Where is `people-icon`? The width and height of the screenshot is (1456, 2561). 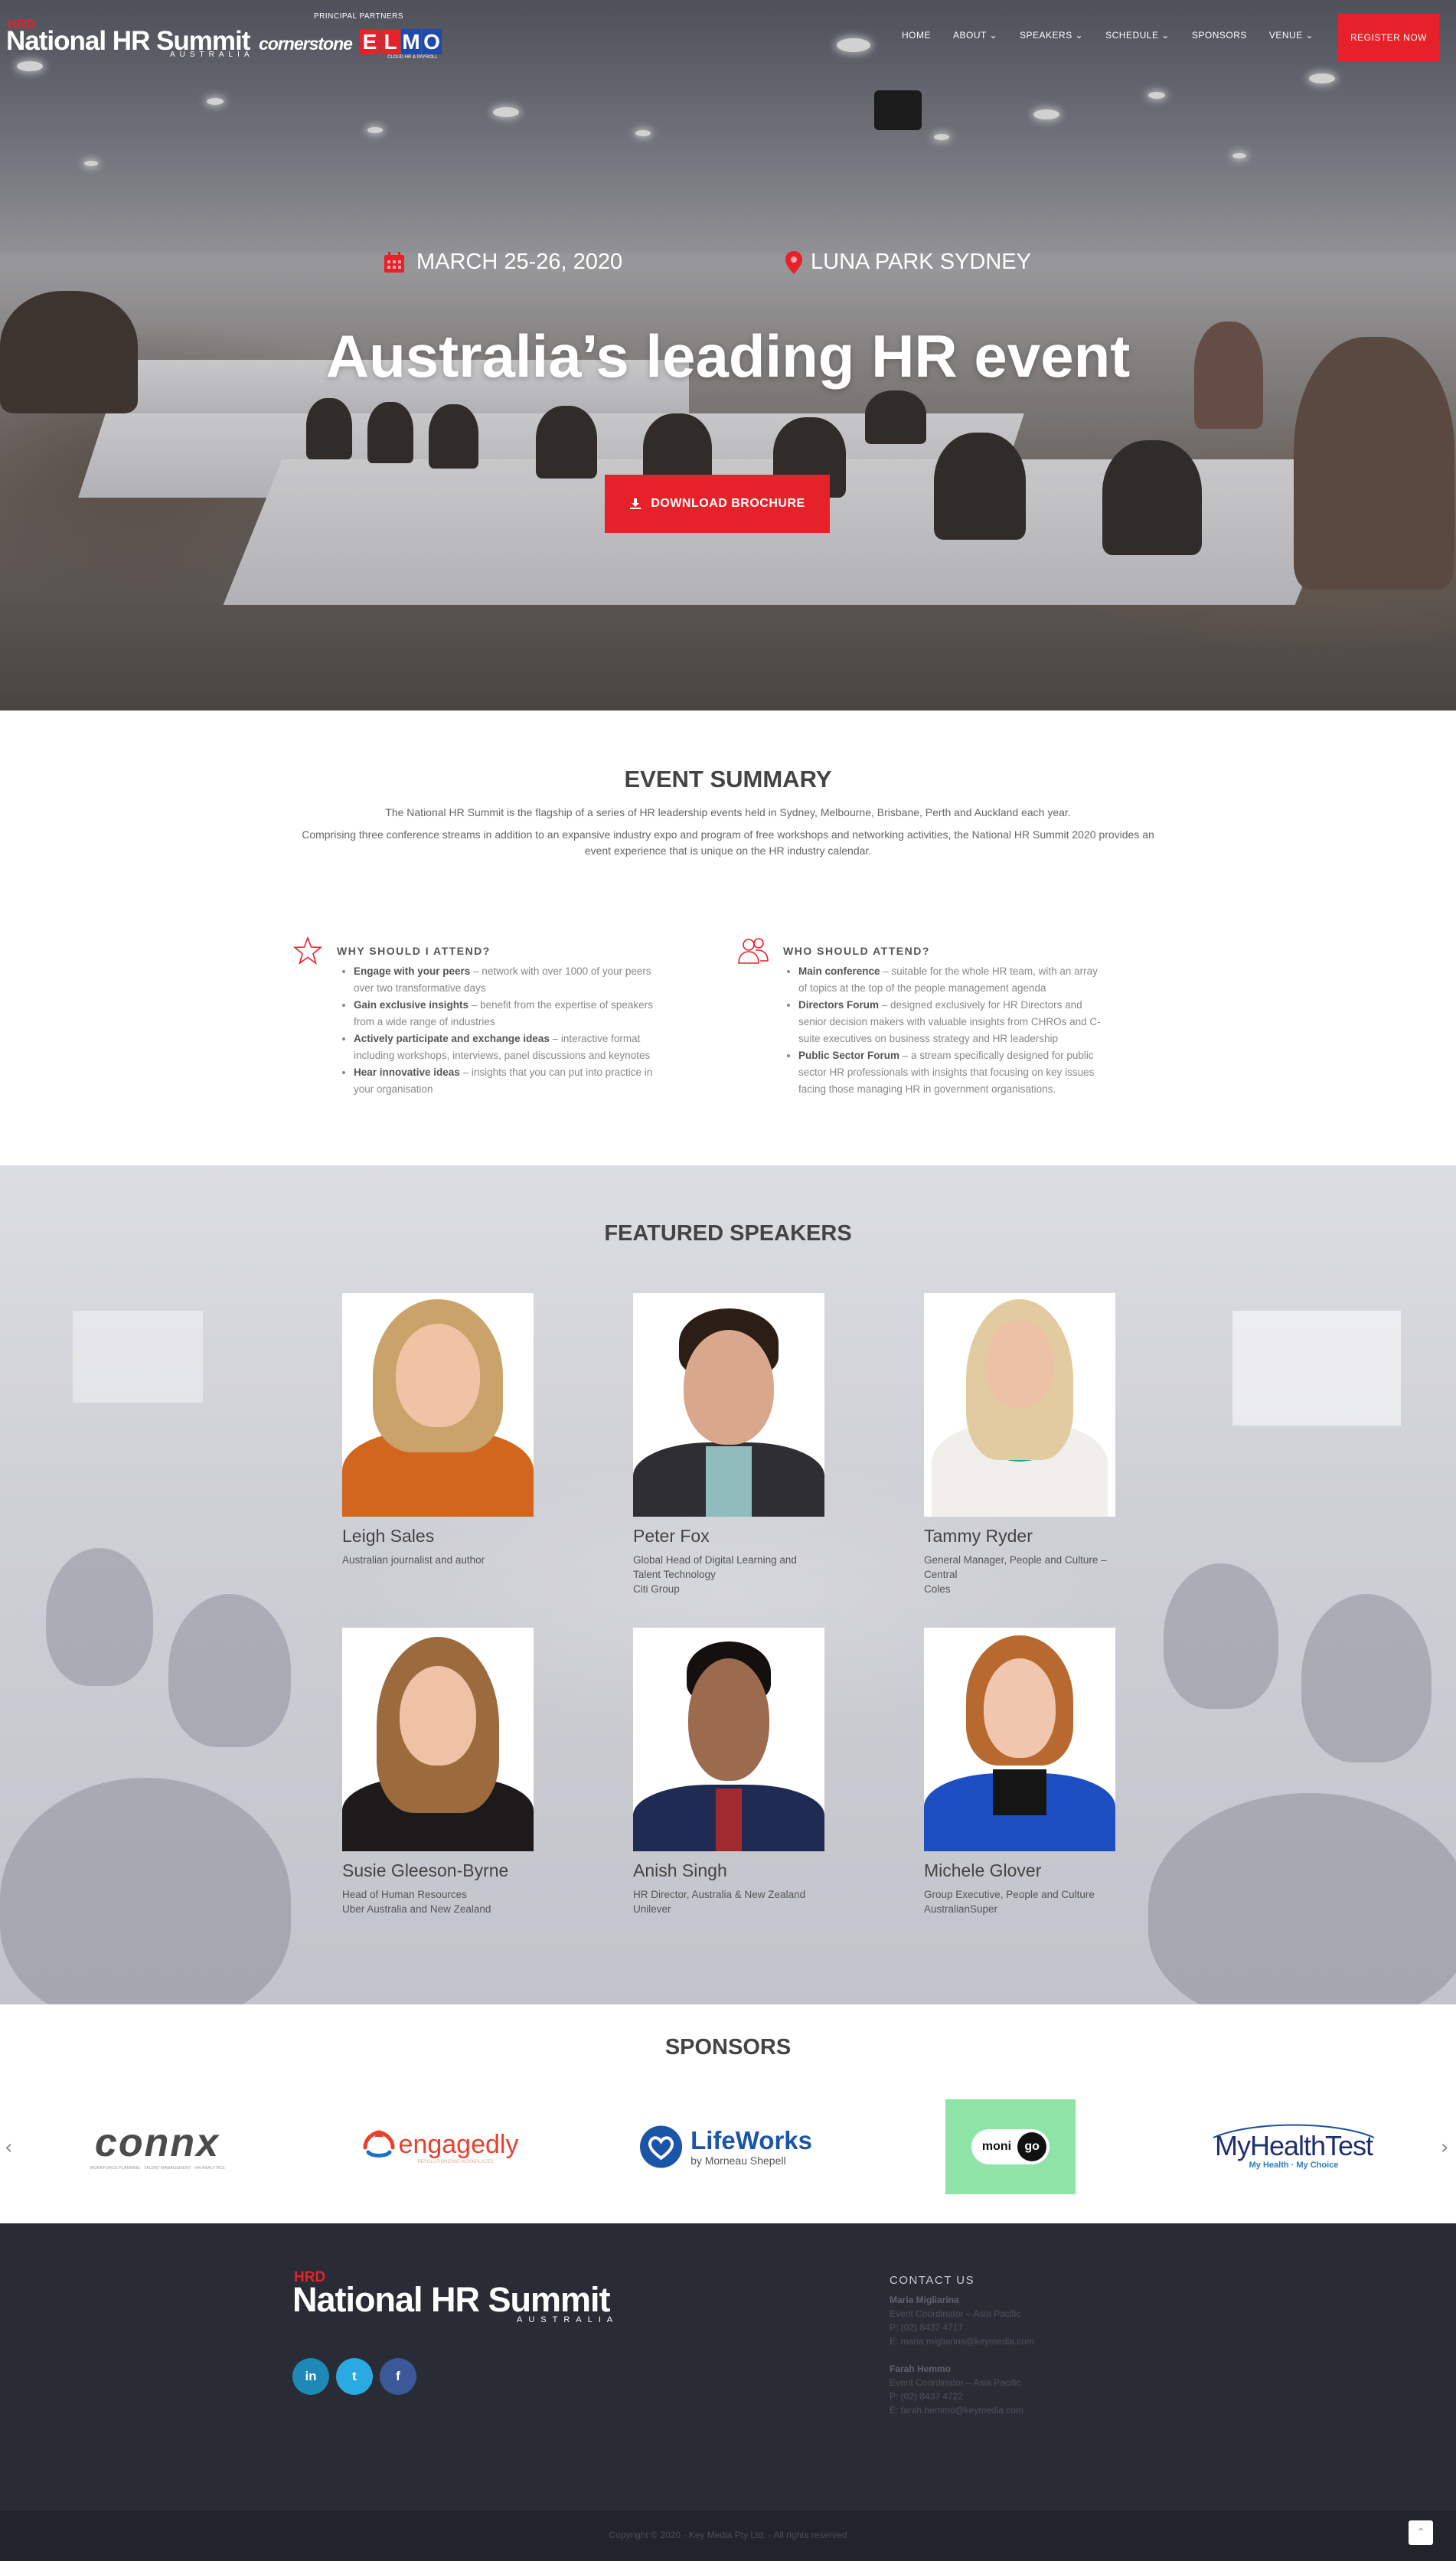
people-icon is located at coordinates (753, 951).